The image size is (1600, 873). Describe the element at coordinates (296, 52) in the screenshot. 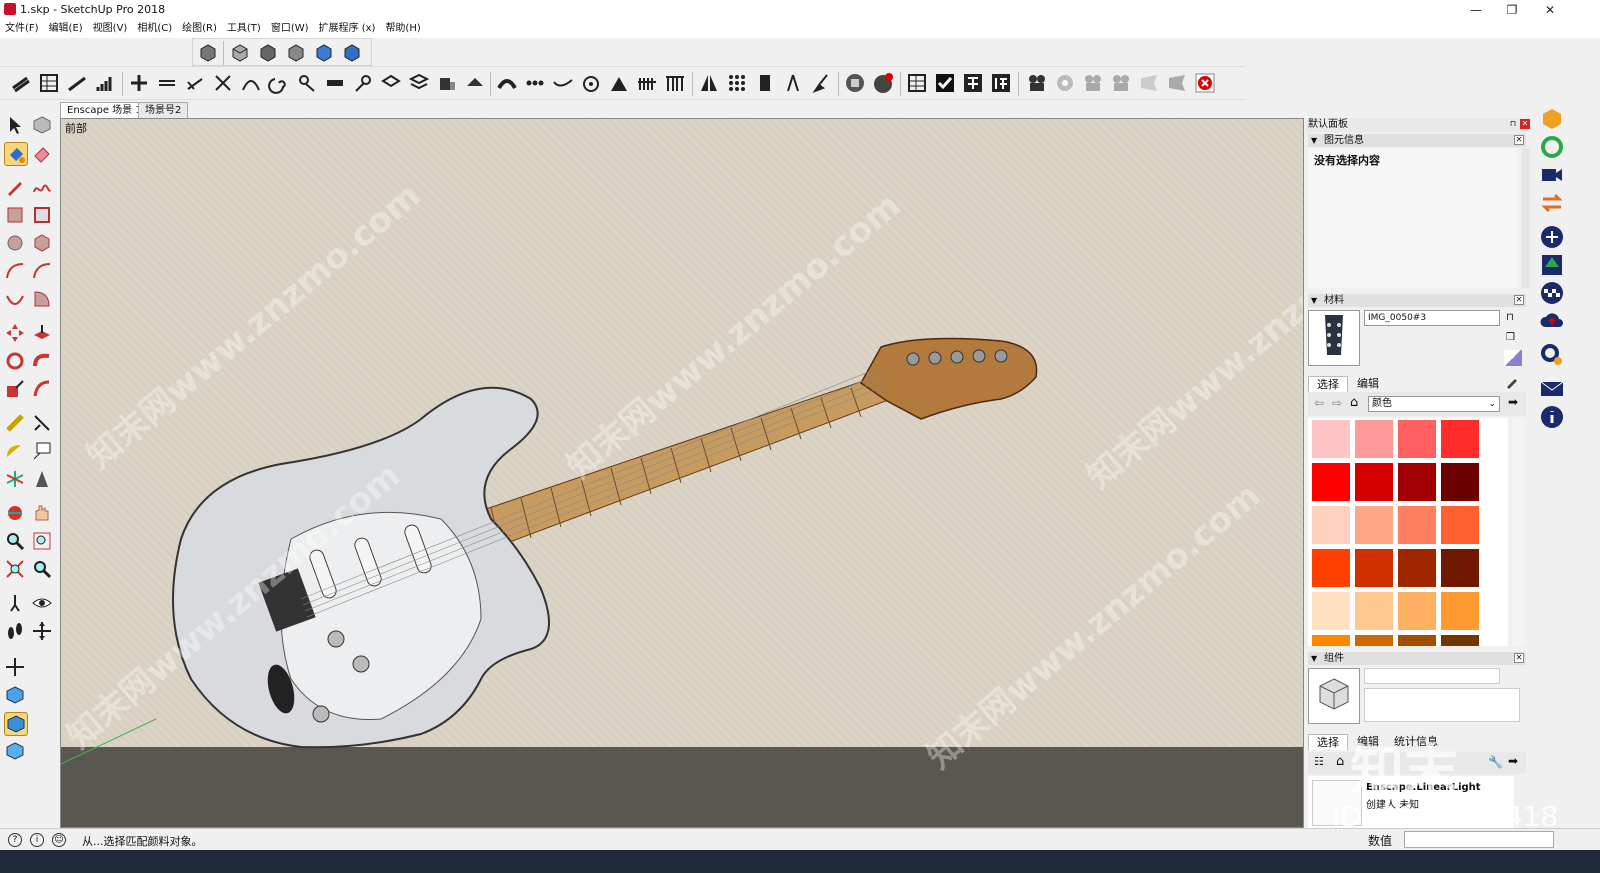

I see `right-view-icon` at that location.